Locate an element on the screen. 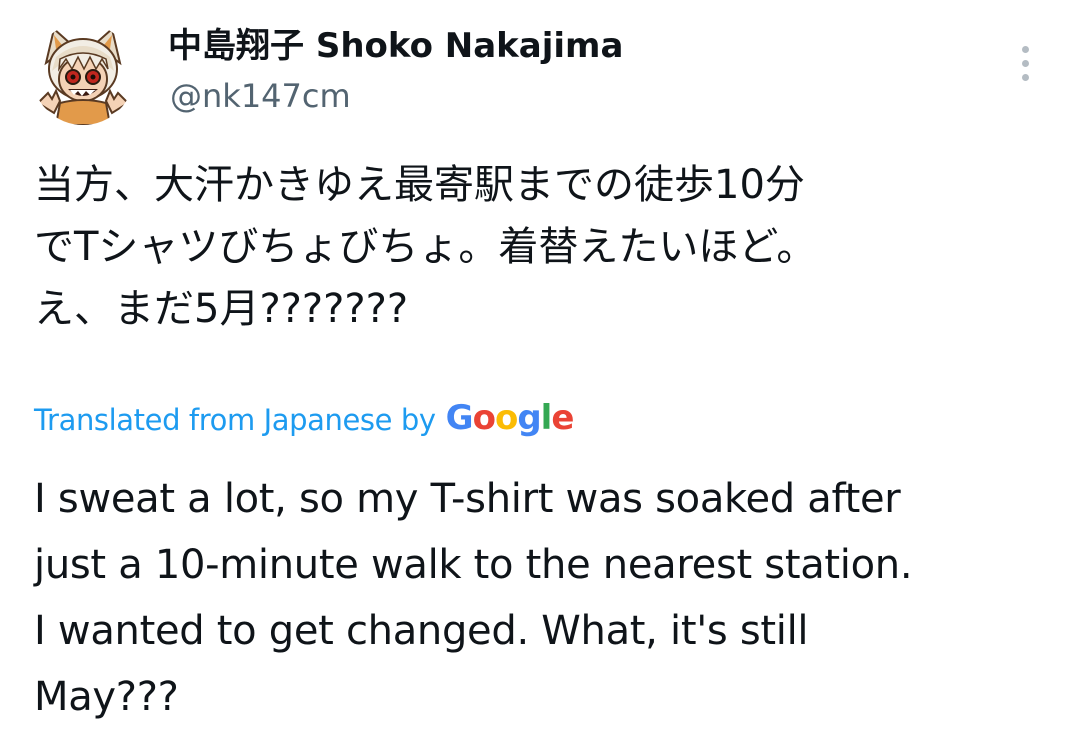  user-handle: @nk147cm is located at coordinates (260, 96).